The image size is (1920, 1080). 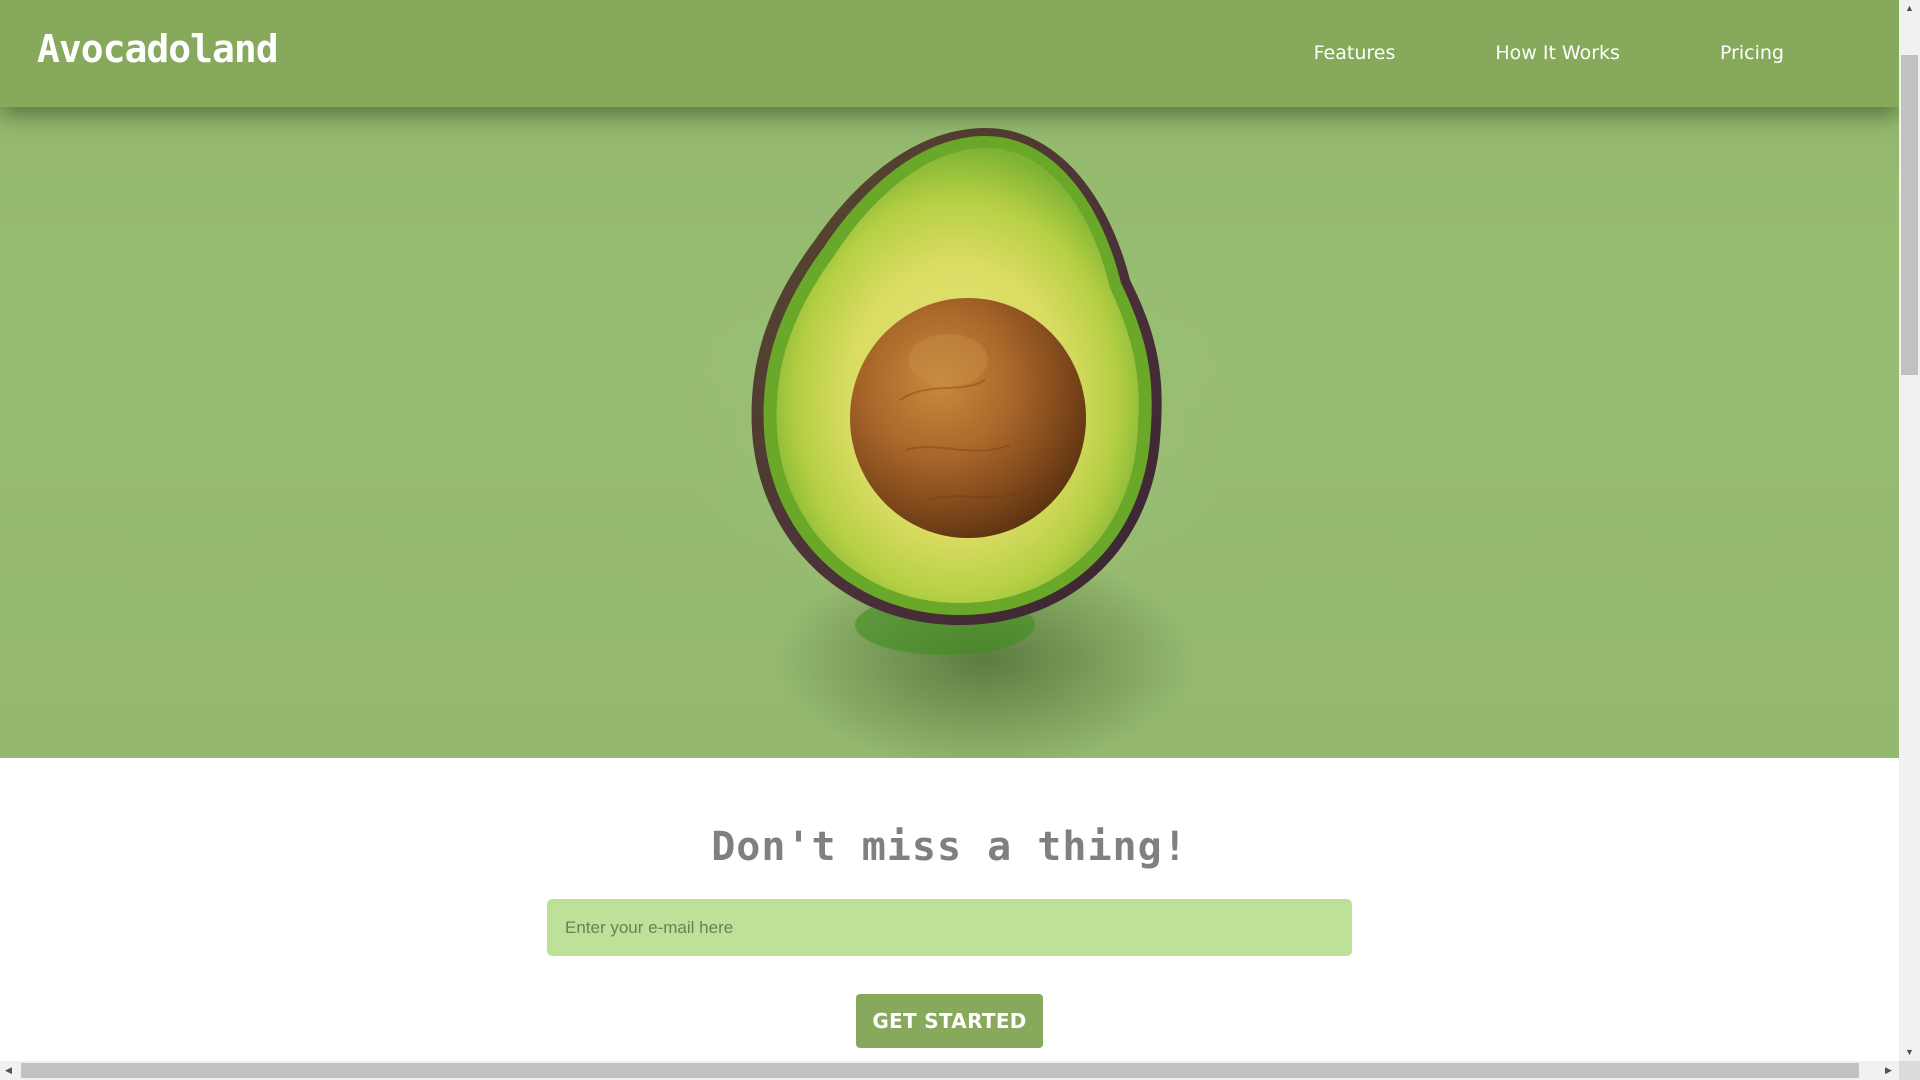 What do you see at coordinates (949, 927) in the screenshot?
I see `email-input` at bounding box center [949, 927].